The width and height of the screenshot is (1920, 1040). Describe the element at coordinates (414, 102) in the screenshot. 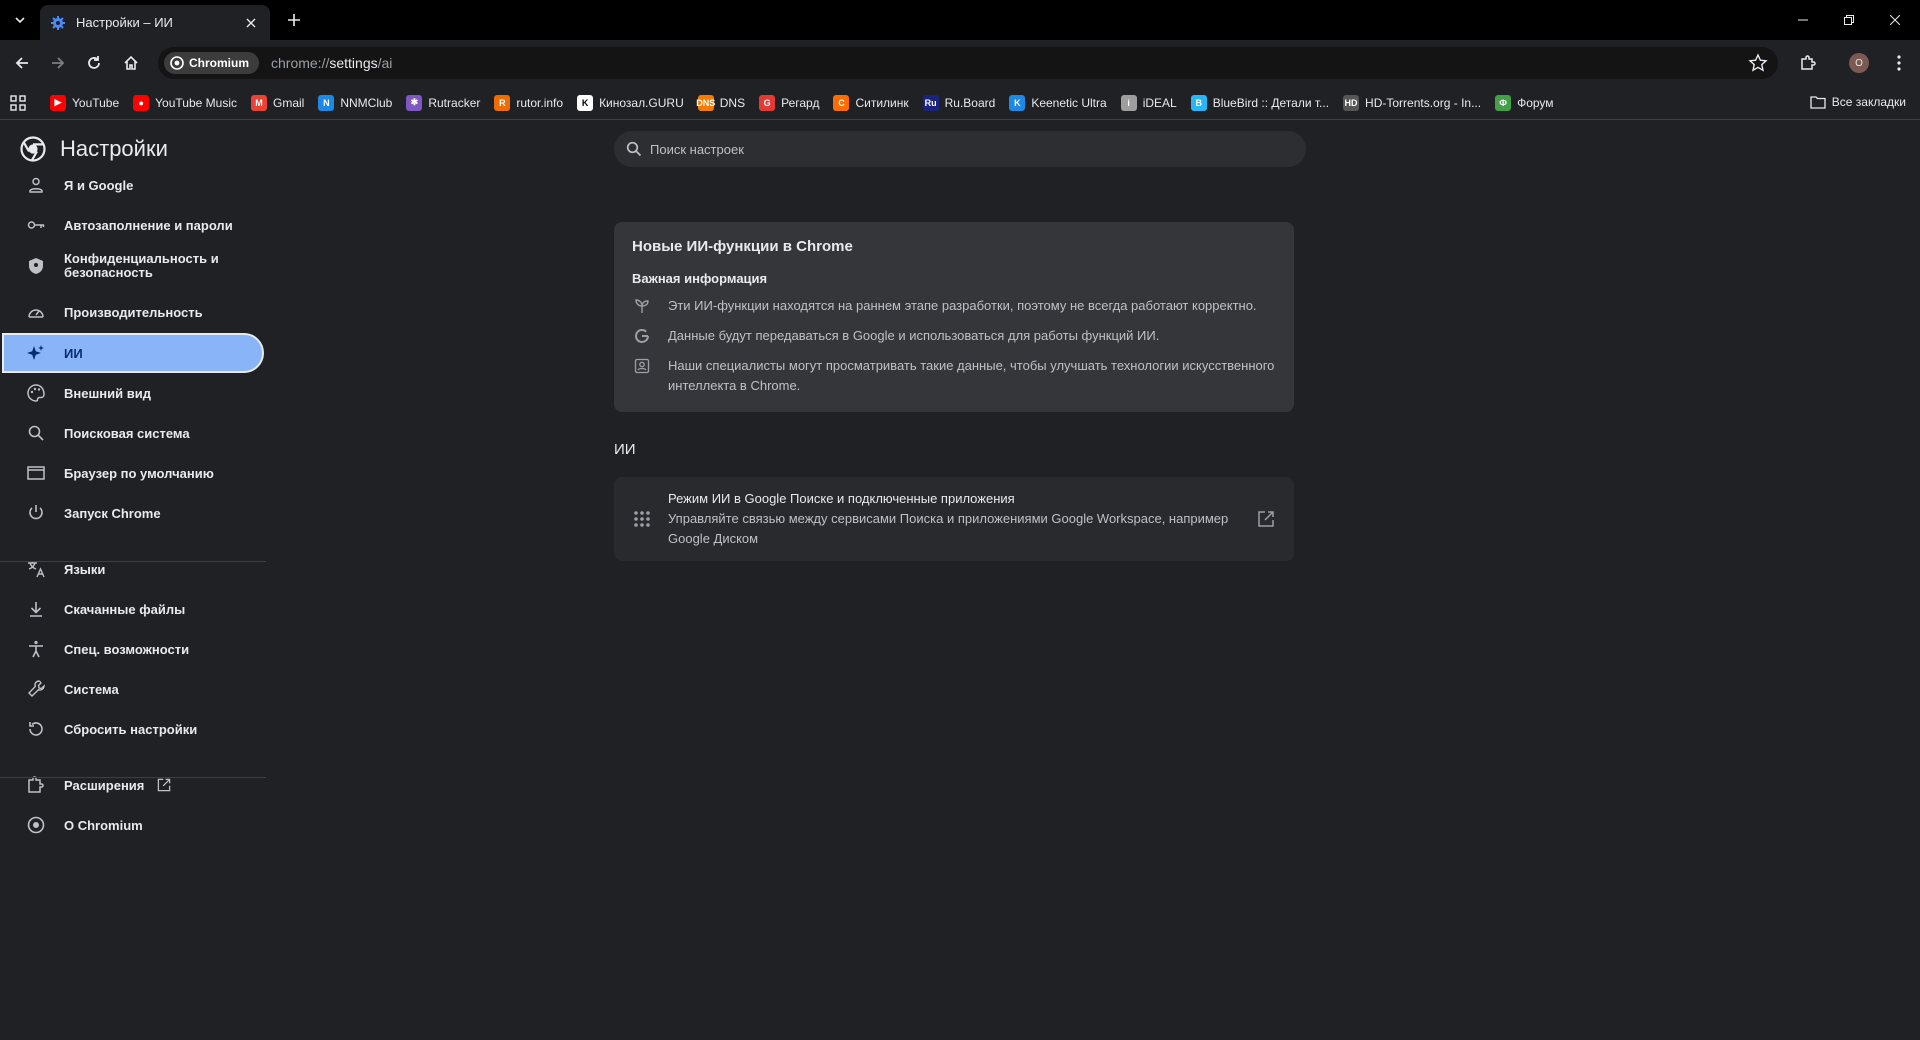

I see `bookmark-favicon-icon: ✱` at that location.